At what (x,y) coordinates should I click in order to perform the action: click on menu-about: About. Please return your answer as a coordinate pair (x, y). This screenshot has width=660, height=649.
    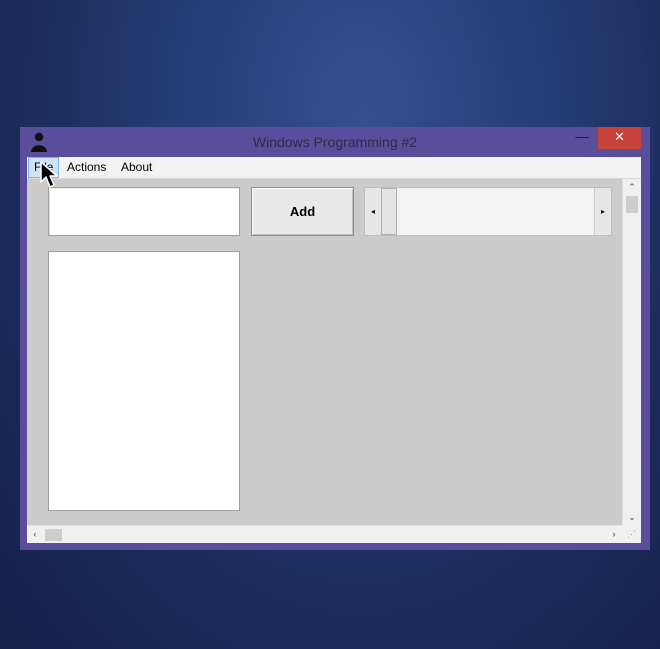
    Looking at the image, I should click on (136, 167).